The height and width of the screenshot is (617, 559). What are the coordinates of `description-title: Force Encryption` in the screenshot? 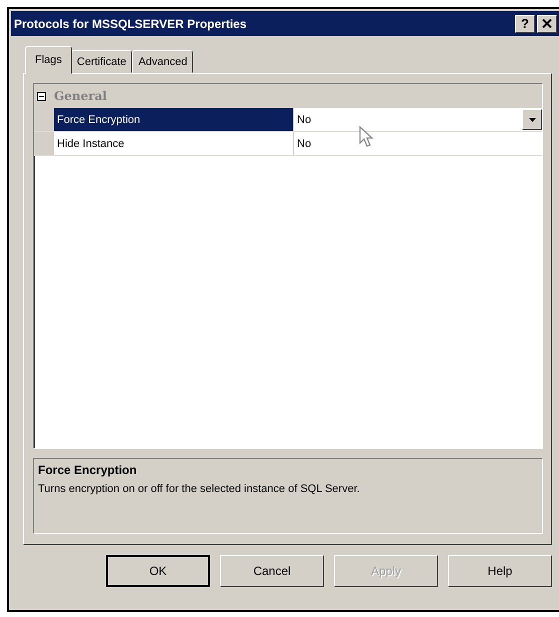 It's located at (88, 470).